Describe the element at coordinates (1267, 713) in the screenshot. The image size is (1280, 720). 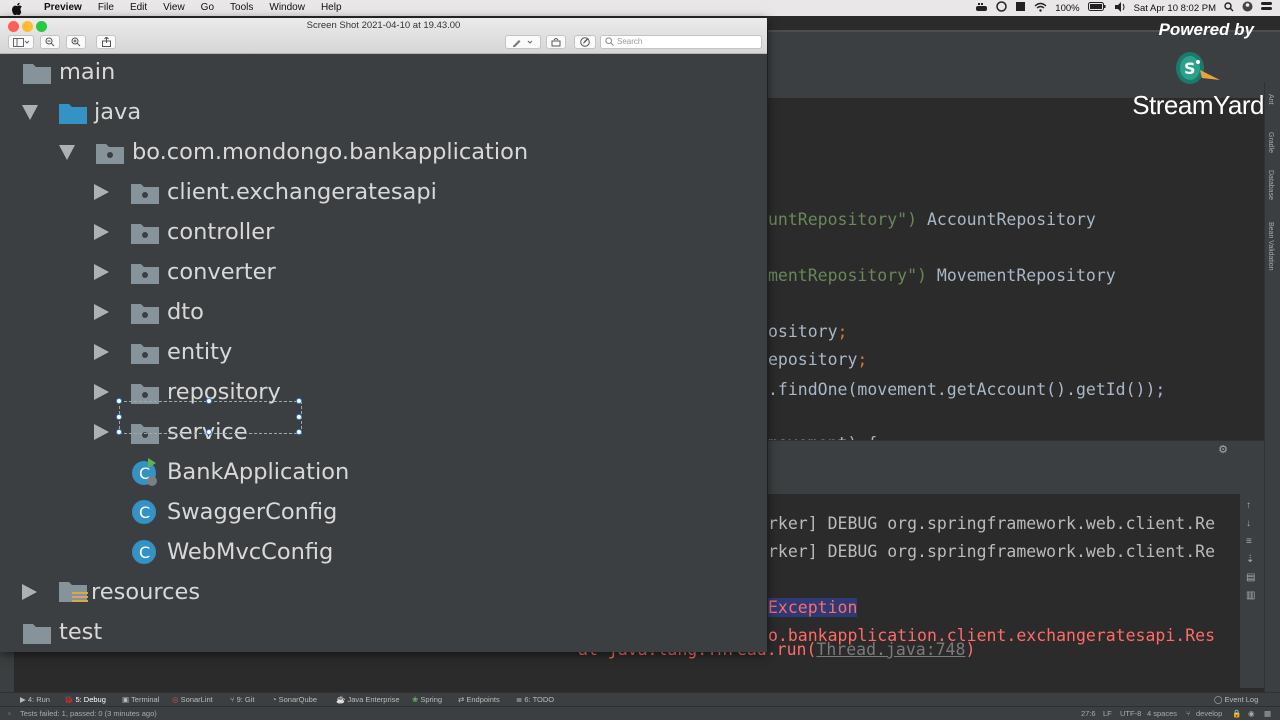
I see `memory-icon: ▦` at that location.